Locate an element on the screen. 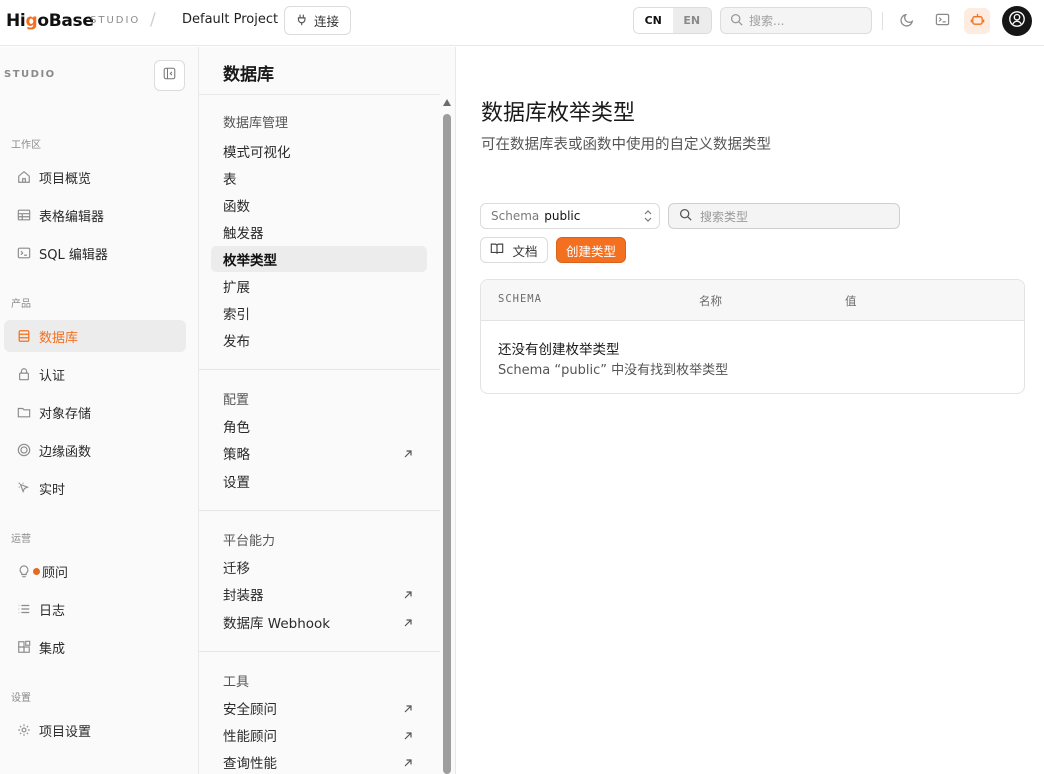 This screenshot has width=1044, height=774. menu-item-roles: 角色 is located at coordinates (319, 426).